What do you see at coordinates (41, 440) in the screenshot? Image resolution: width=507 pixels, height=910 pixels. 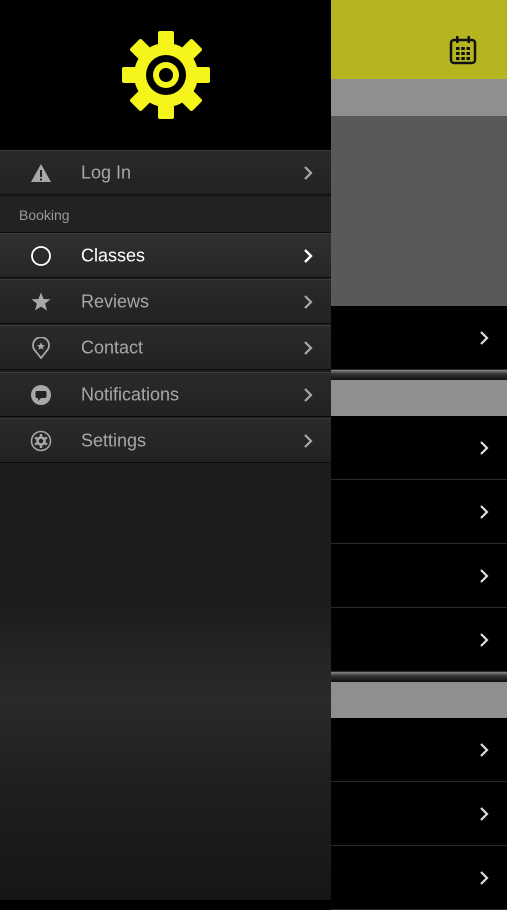 I see `gear-icon` at bounding box center [41, 440].